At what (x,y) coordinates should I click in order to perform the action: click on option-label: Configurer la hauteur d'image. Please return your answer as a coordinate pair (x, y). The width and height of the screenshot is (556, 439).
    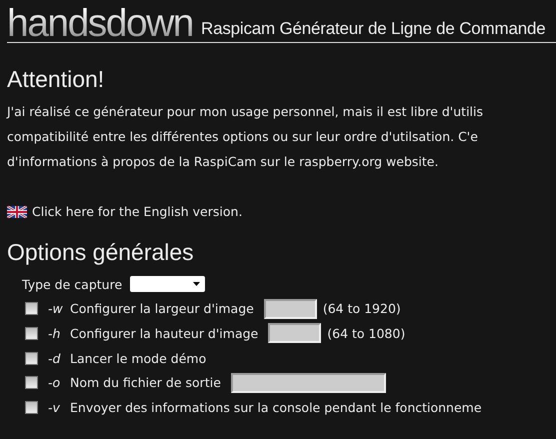
    Looking at the image, I should click on (164, 333).